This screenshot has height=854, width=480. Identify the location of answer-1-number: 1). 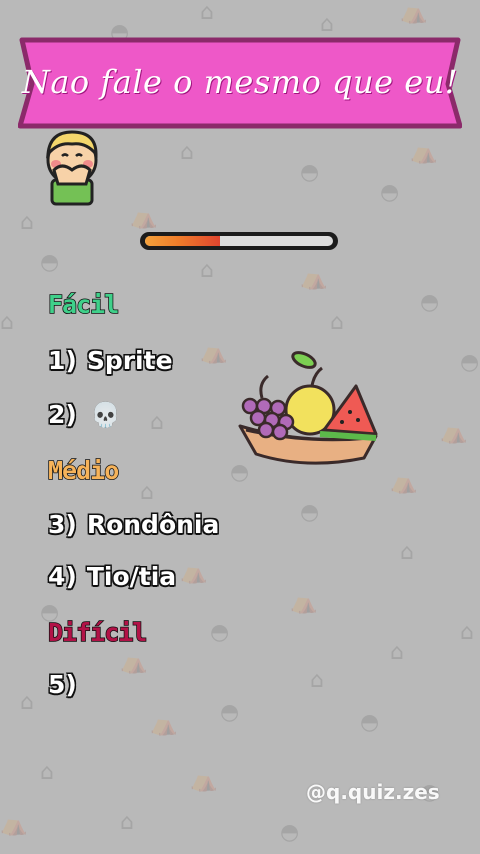
(62, 360).